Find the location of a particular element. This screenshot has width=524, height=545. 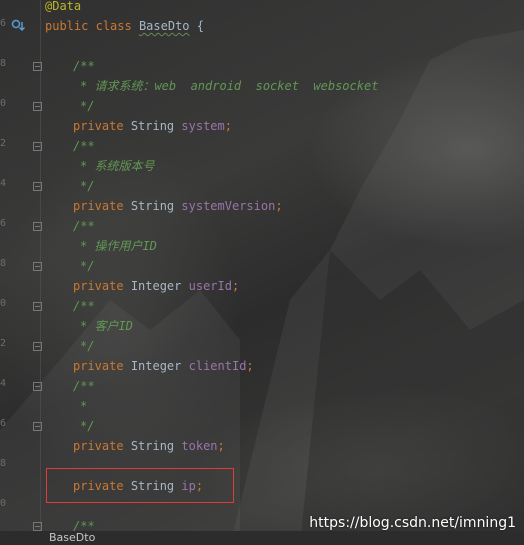

class-name: BaseDto is located at coordinates (164, 26).